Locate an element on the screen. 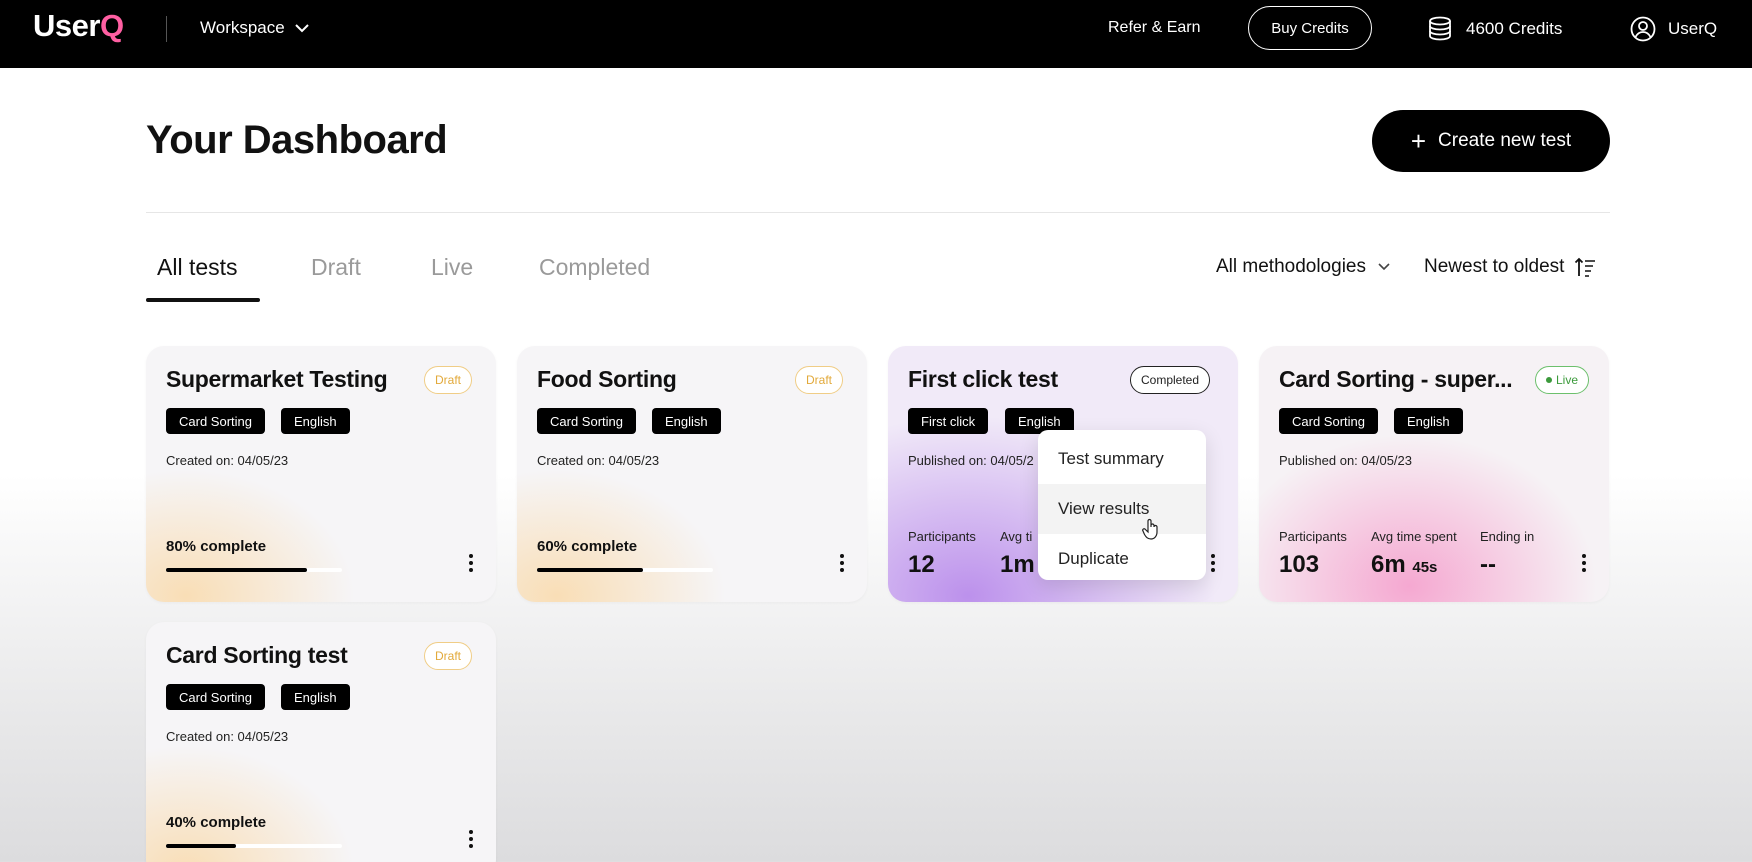  credits-label: 4600 Credits is located at coordinates (1514, 28).